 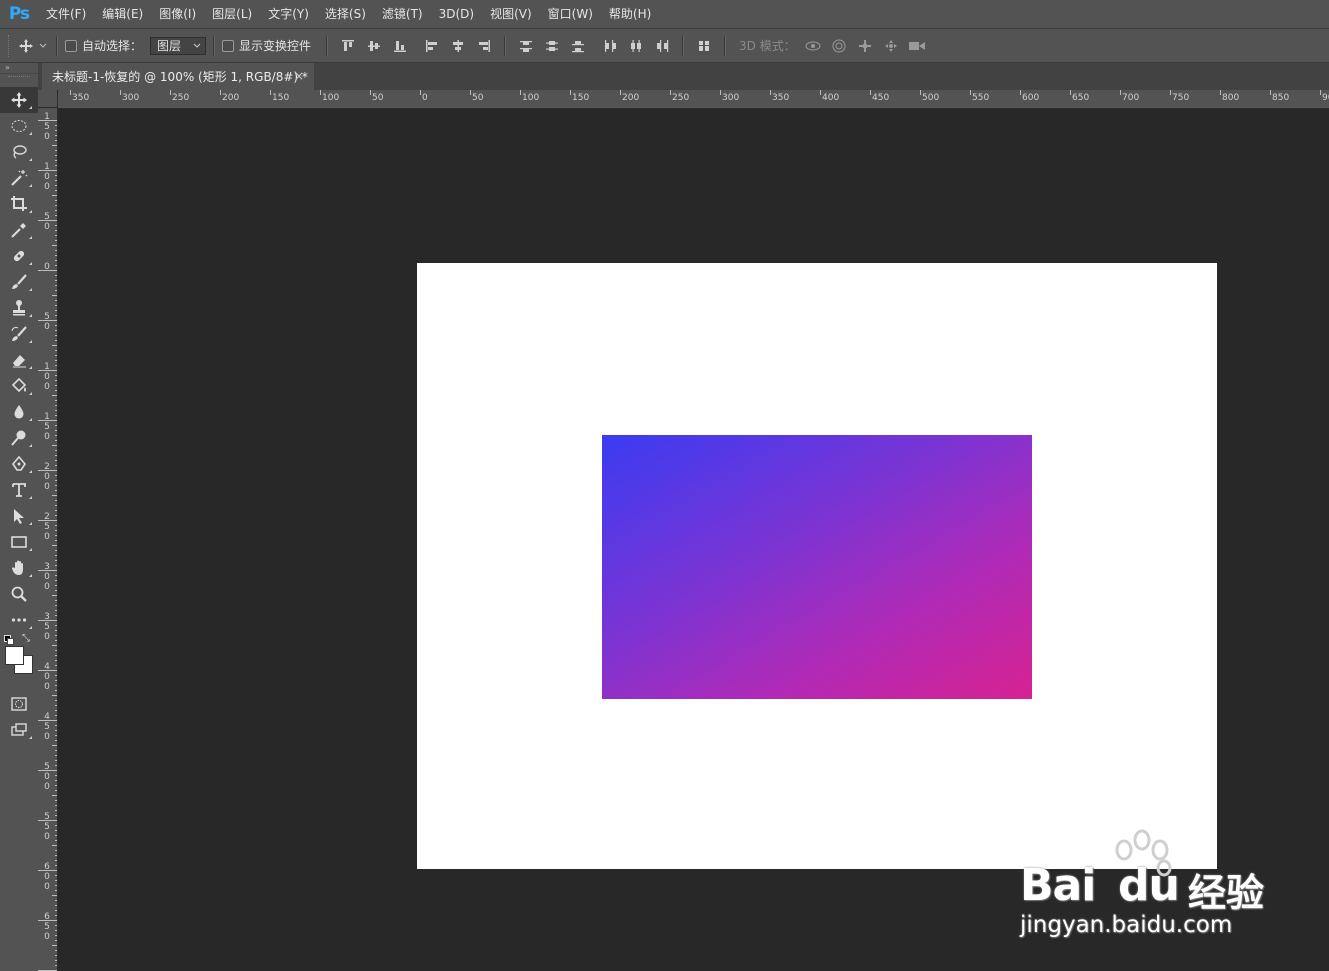 What do you see at coordinates (19, 178) in the screenshot?
I see `magic-wand-tool-icon` at bounding box center [19, 178].